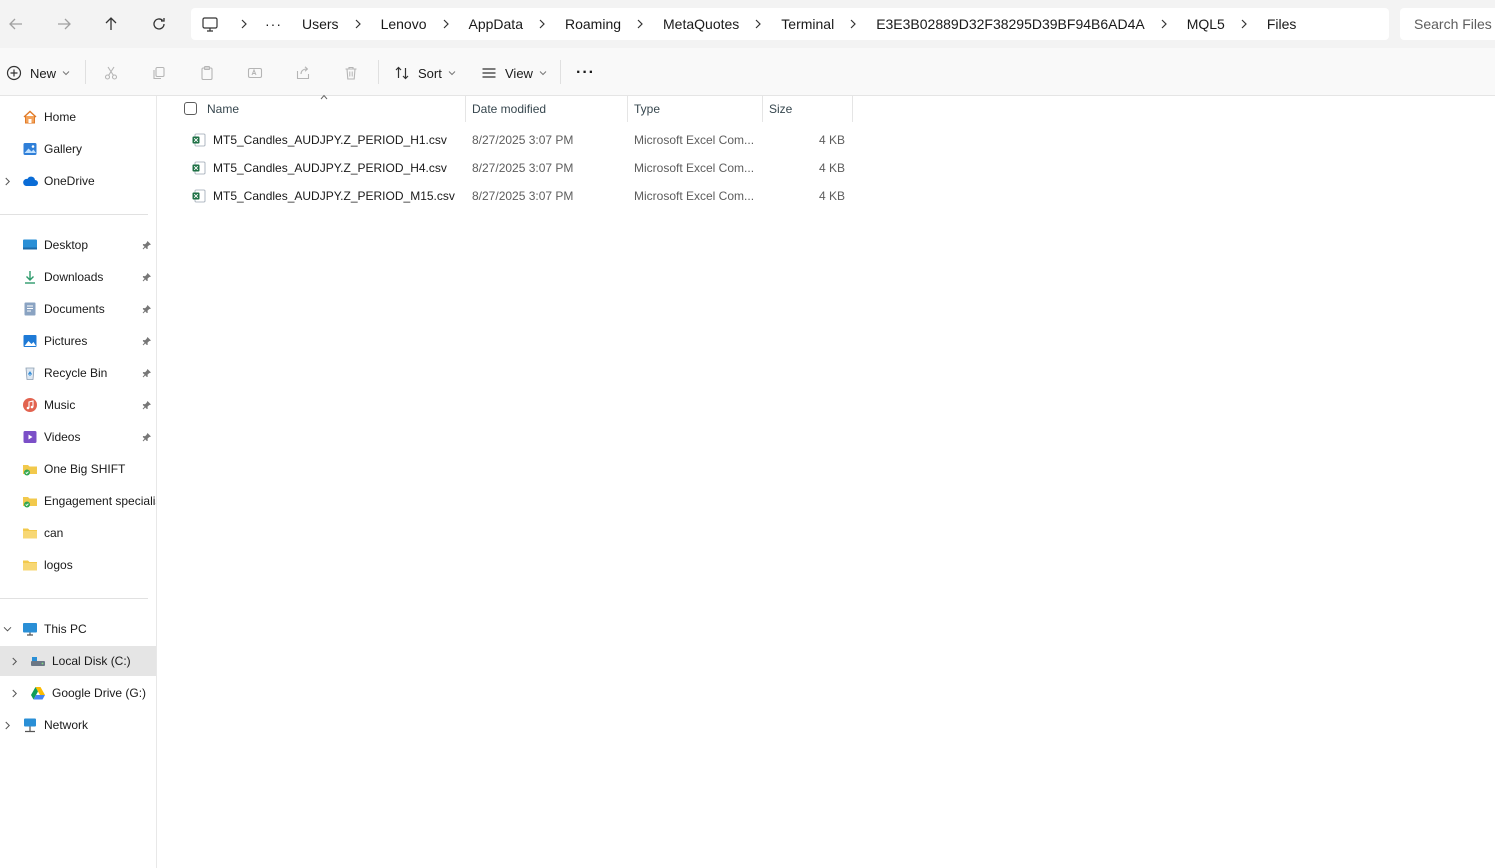 The height and width of the screenshot is (868, 1495). Describe the element at coordinates (85, 72) in the screenshot. I see `command-separator` at that location.